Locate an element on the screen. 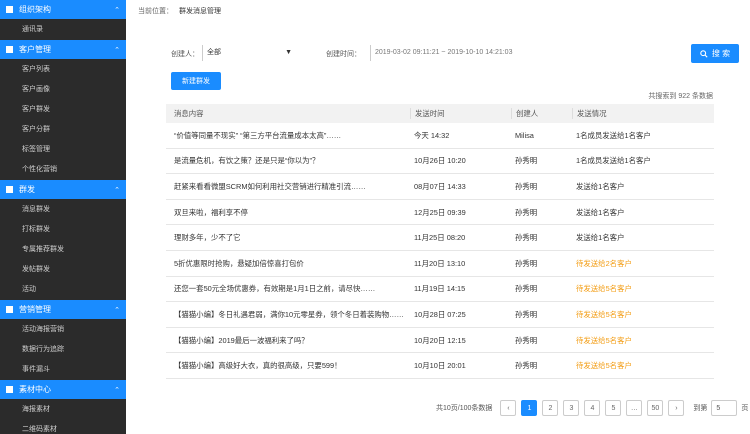 Image resolution: width=750 pixels, height=434 pixels. sidebar-item: 专属推荐群发 is located at coordinates (63, 250).